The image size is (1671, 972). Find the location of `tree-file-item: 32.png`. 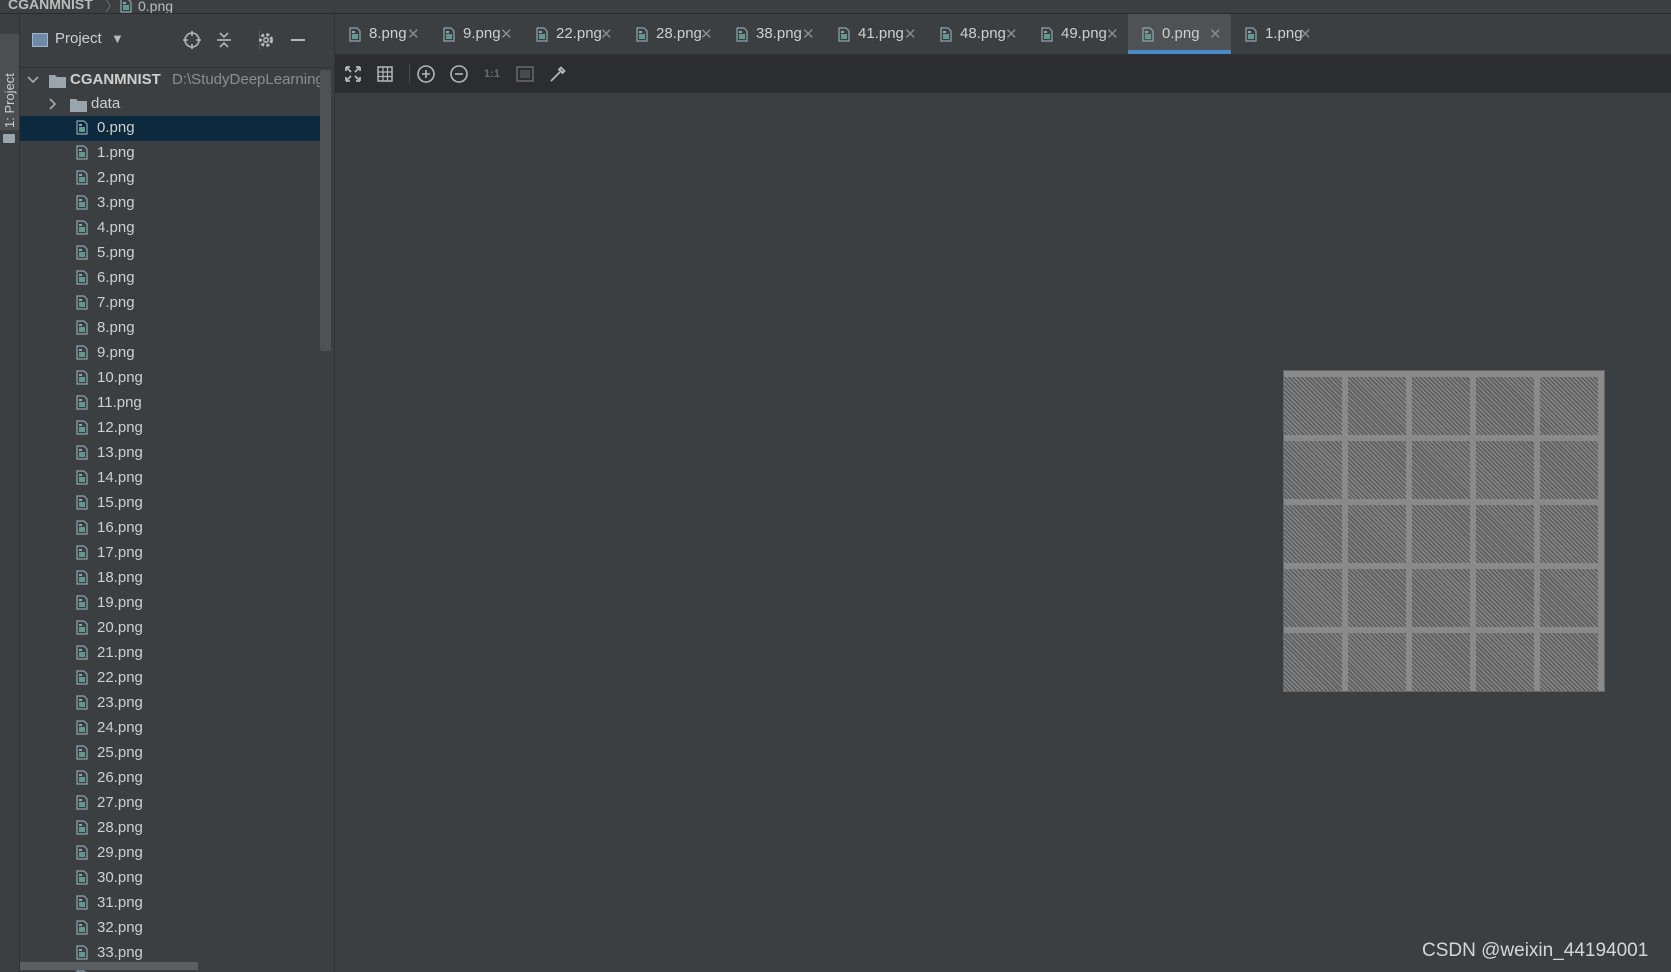

tree-file-item: 32.png is located at coordinates (170, 928).